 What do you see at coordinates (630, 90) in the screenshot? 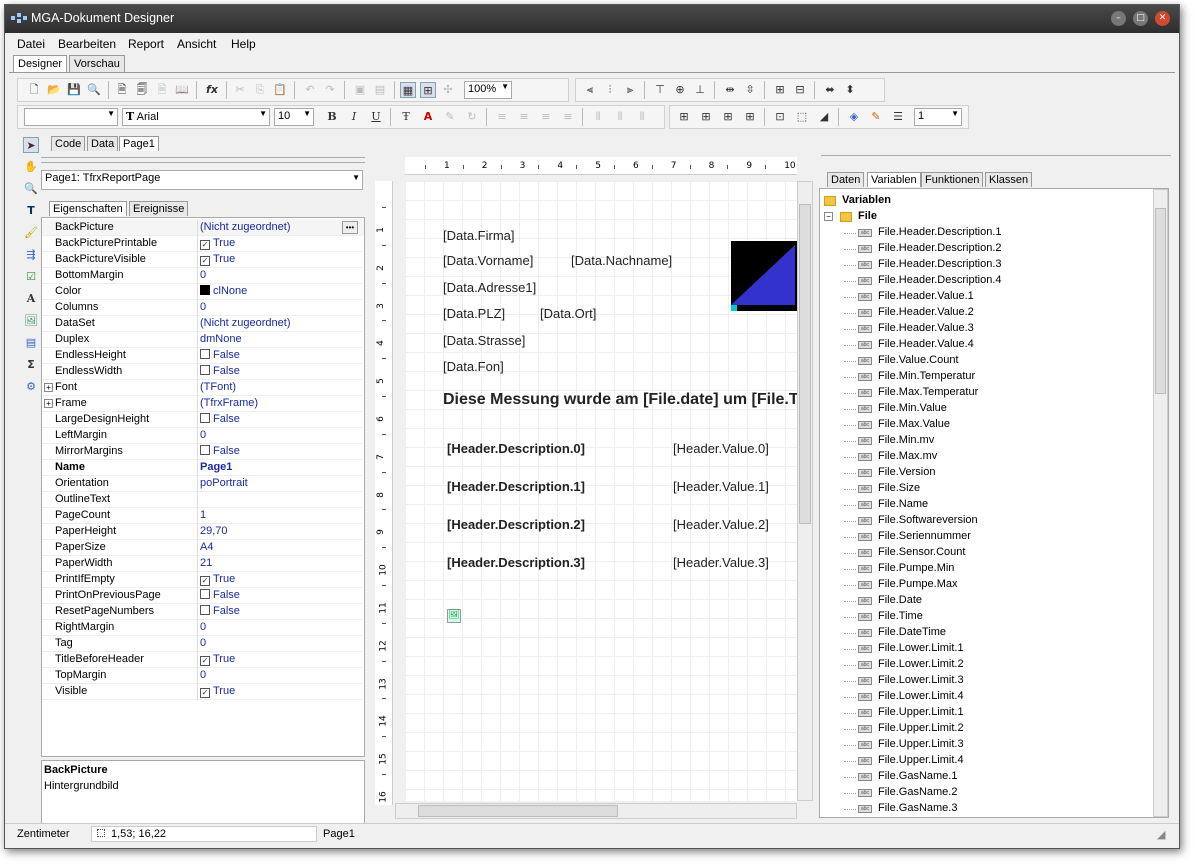
I see `align-right-icon: ⫸` at bounding box center [630, 90].